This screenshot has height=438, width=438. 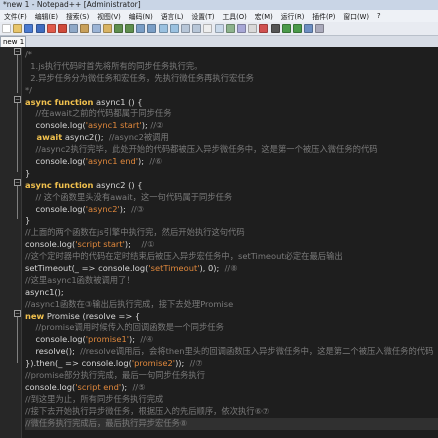 I want to click on menu-plugins: 插件(P), so click(x=323, y=16).